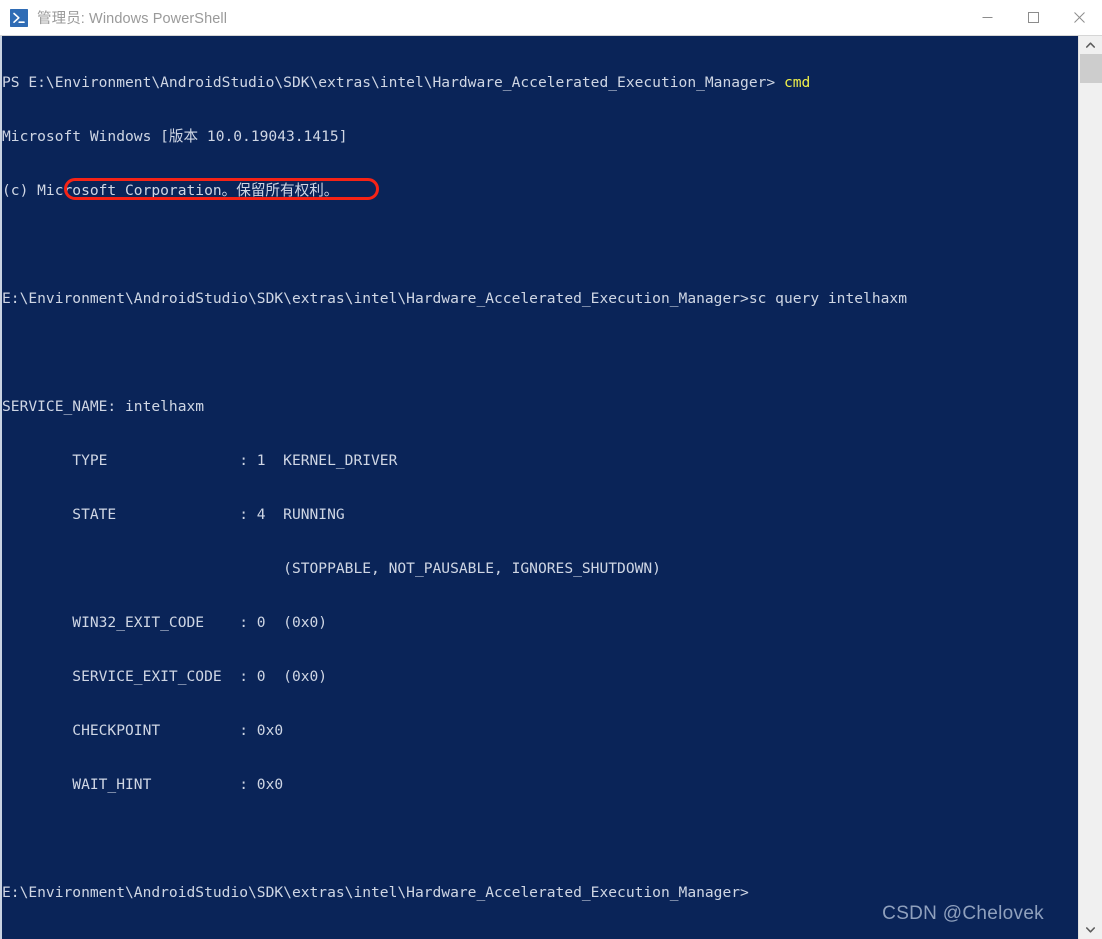 This screenshot has width=1102, height=939. Describe the element at coordinates (165, 622) in the screenshot. I see `terminal-line: WIN32_EXIT_CODE : 0 (0x0)` at that location.